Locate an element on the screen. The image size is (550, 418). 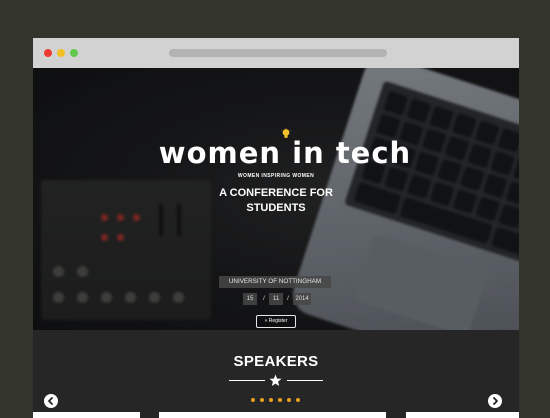
hero-headline: A CONFERENCE FOR STUDENTS is located at coordinates (276, 201).